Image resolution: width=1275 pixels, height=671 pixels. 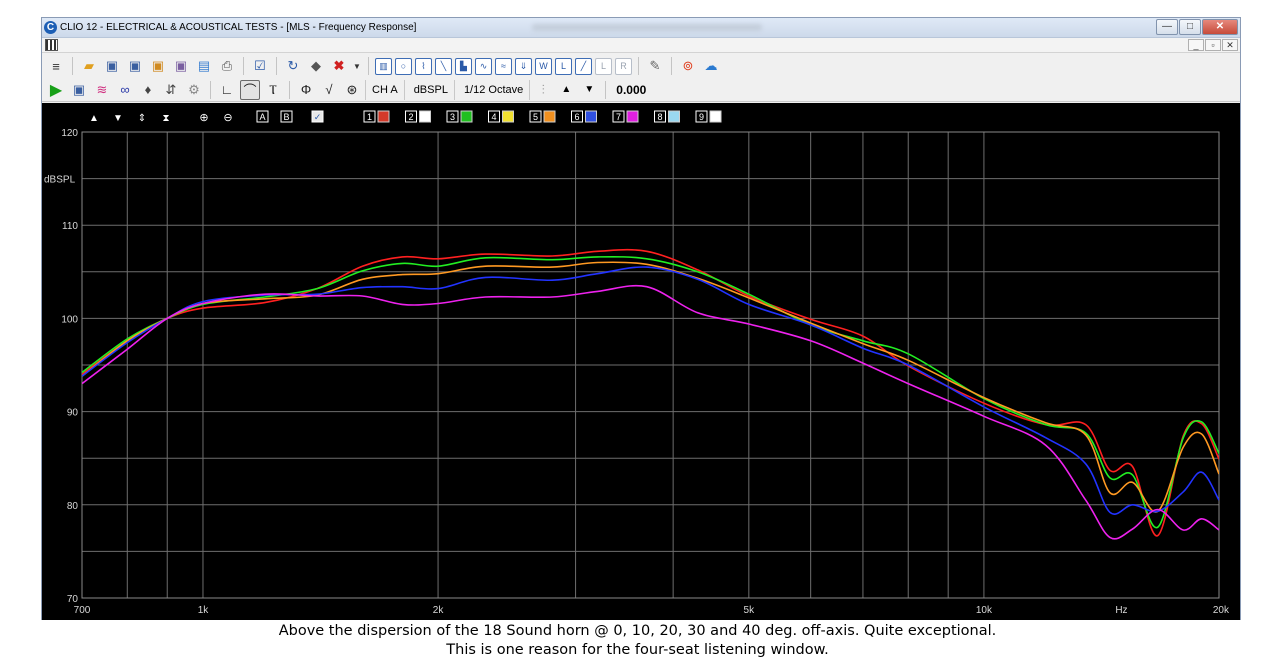 What do you see at coordinates (1190, 27) in the screenshot?
I see `maximize-button: □` at bounding box center [1190, 27].